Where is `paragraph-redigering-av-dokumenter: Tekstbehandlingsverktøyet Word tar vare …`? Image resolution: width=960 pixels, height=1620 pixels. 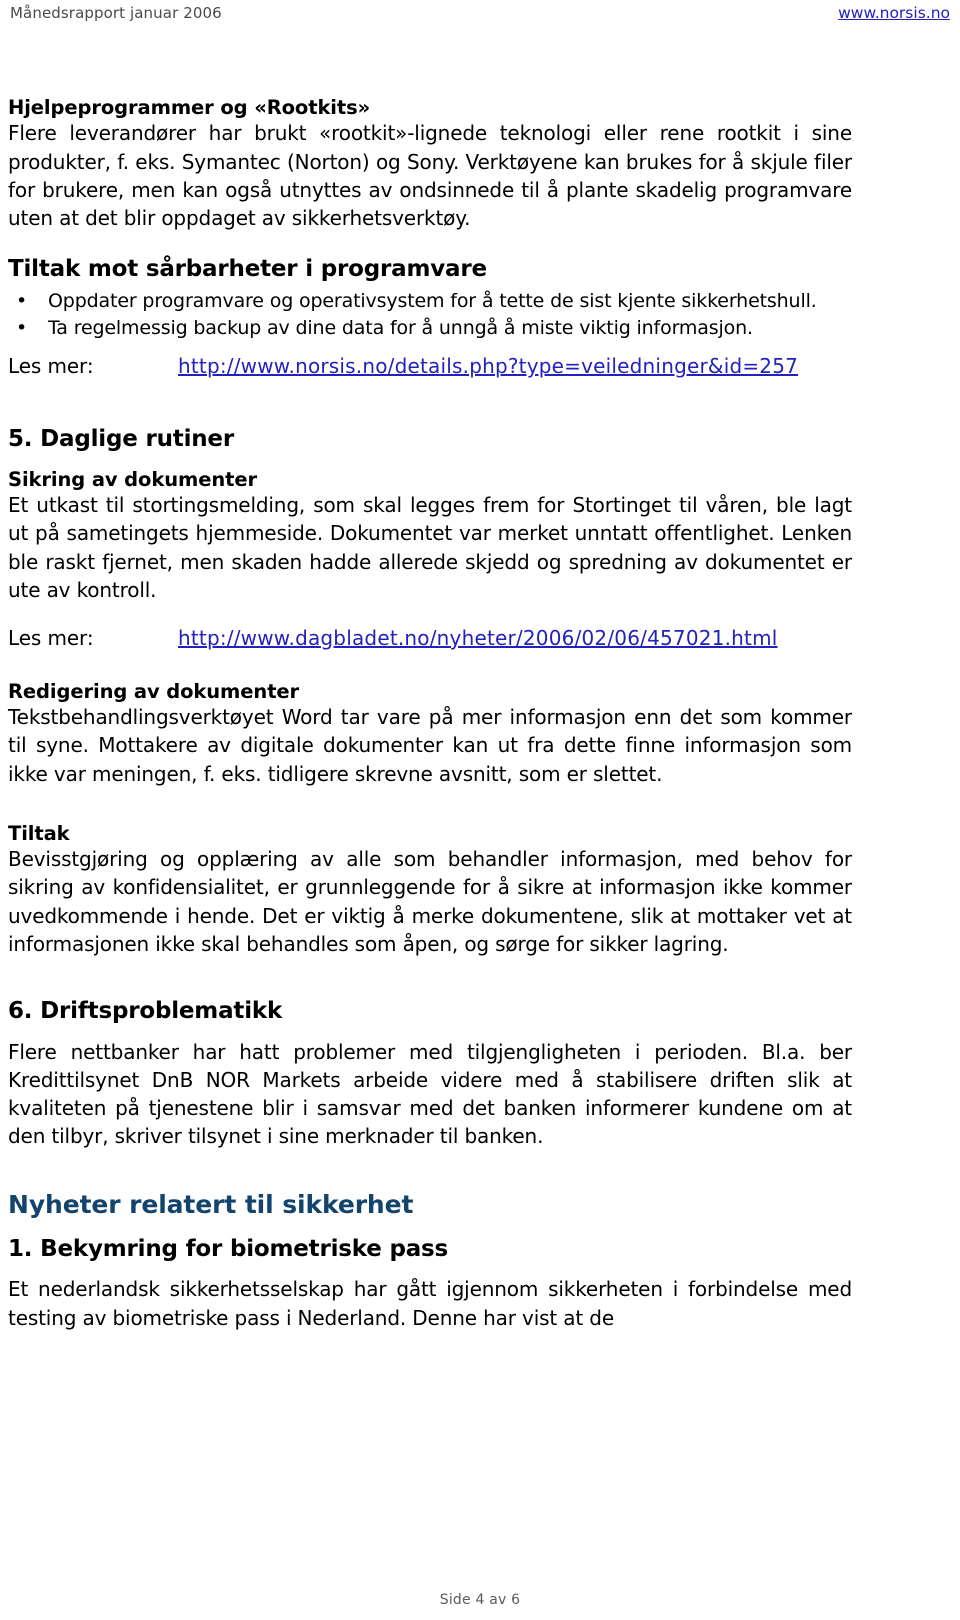 paragraph-redigering-av-dokumenter: Tekstbehandlingsverktøyet Word tar vare … is located at coordinates (430, 745).